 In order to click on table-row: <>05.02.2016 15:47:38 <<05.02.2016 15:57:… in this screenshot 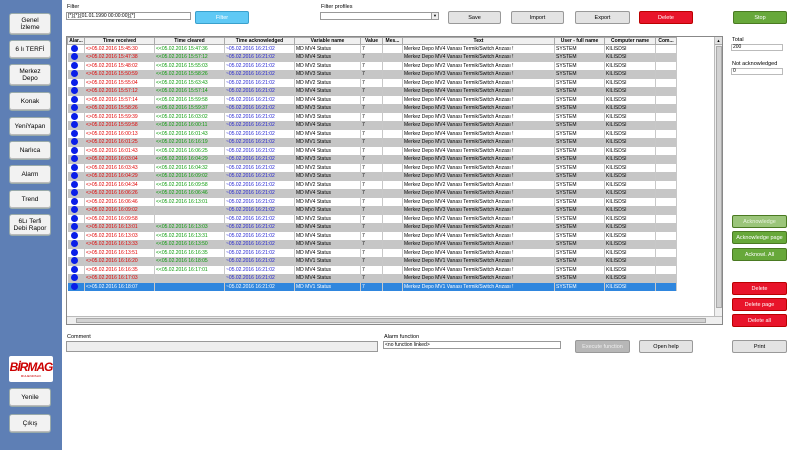, I will do `click(372, 57)`.